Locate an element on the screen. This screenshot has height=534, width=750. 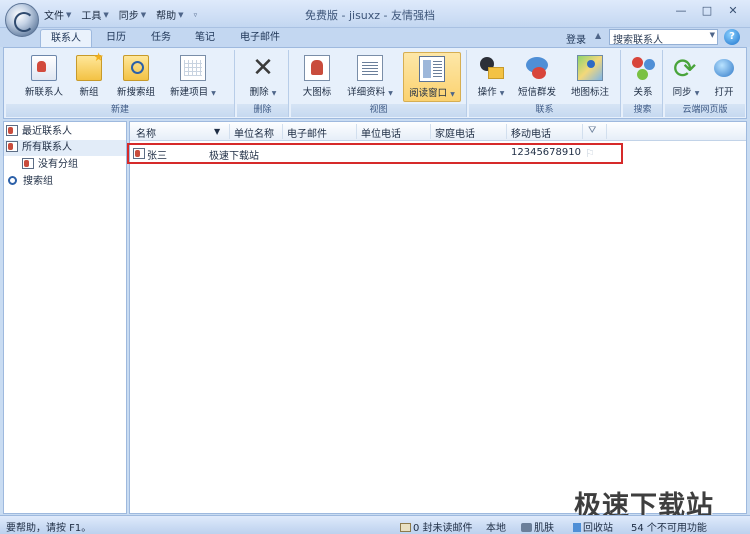
reading-window-dropdown: 阅读窗口 ▼ is located at coordinates (432, 77).